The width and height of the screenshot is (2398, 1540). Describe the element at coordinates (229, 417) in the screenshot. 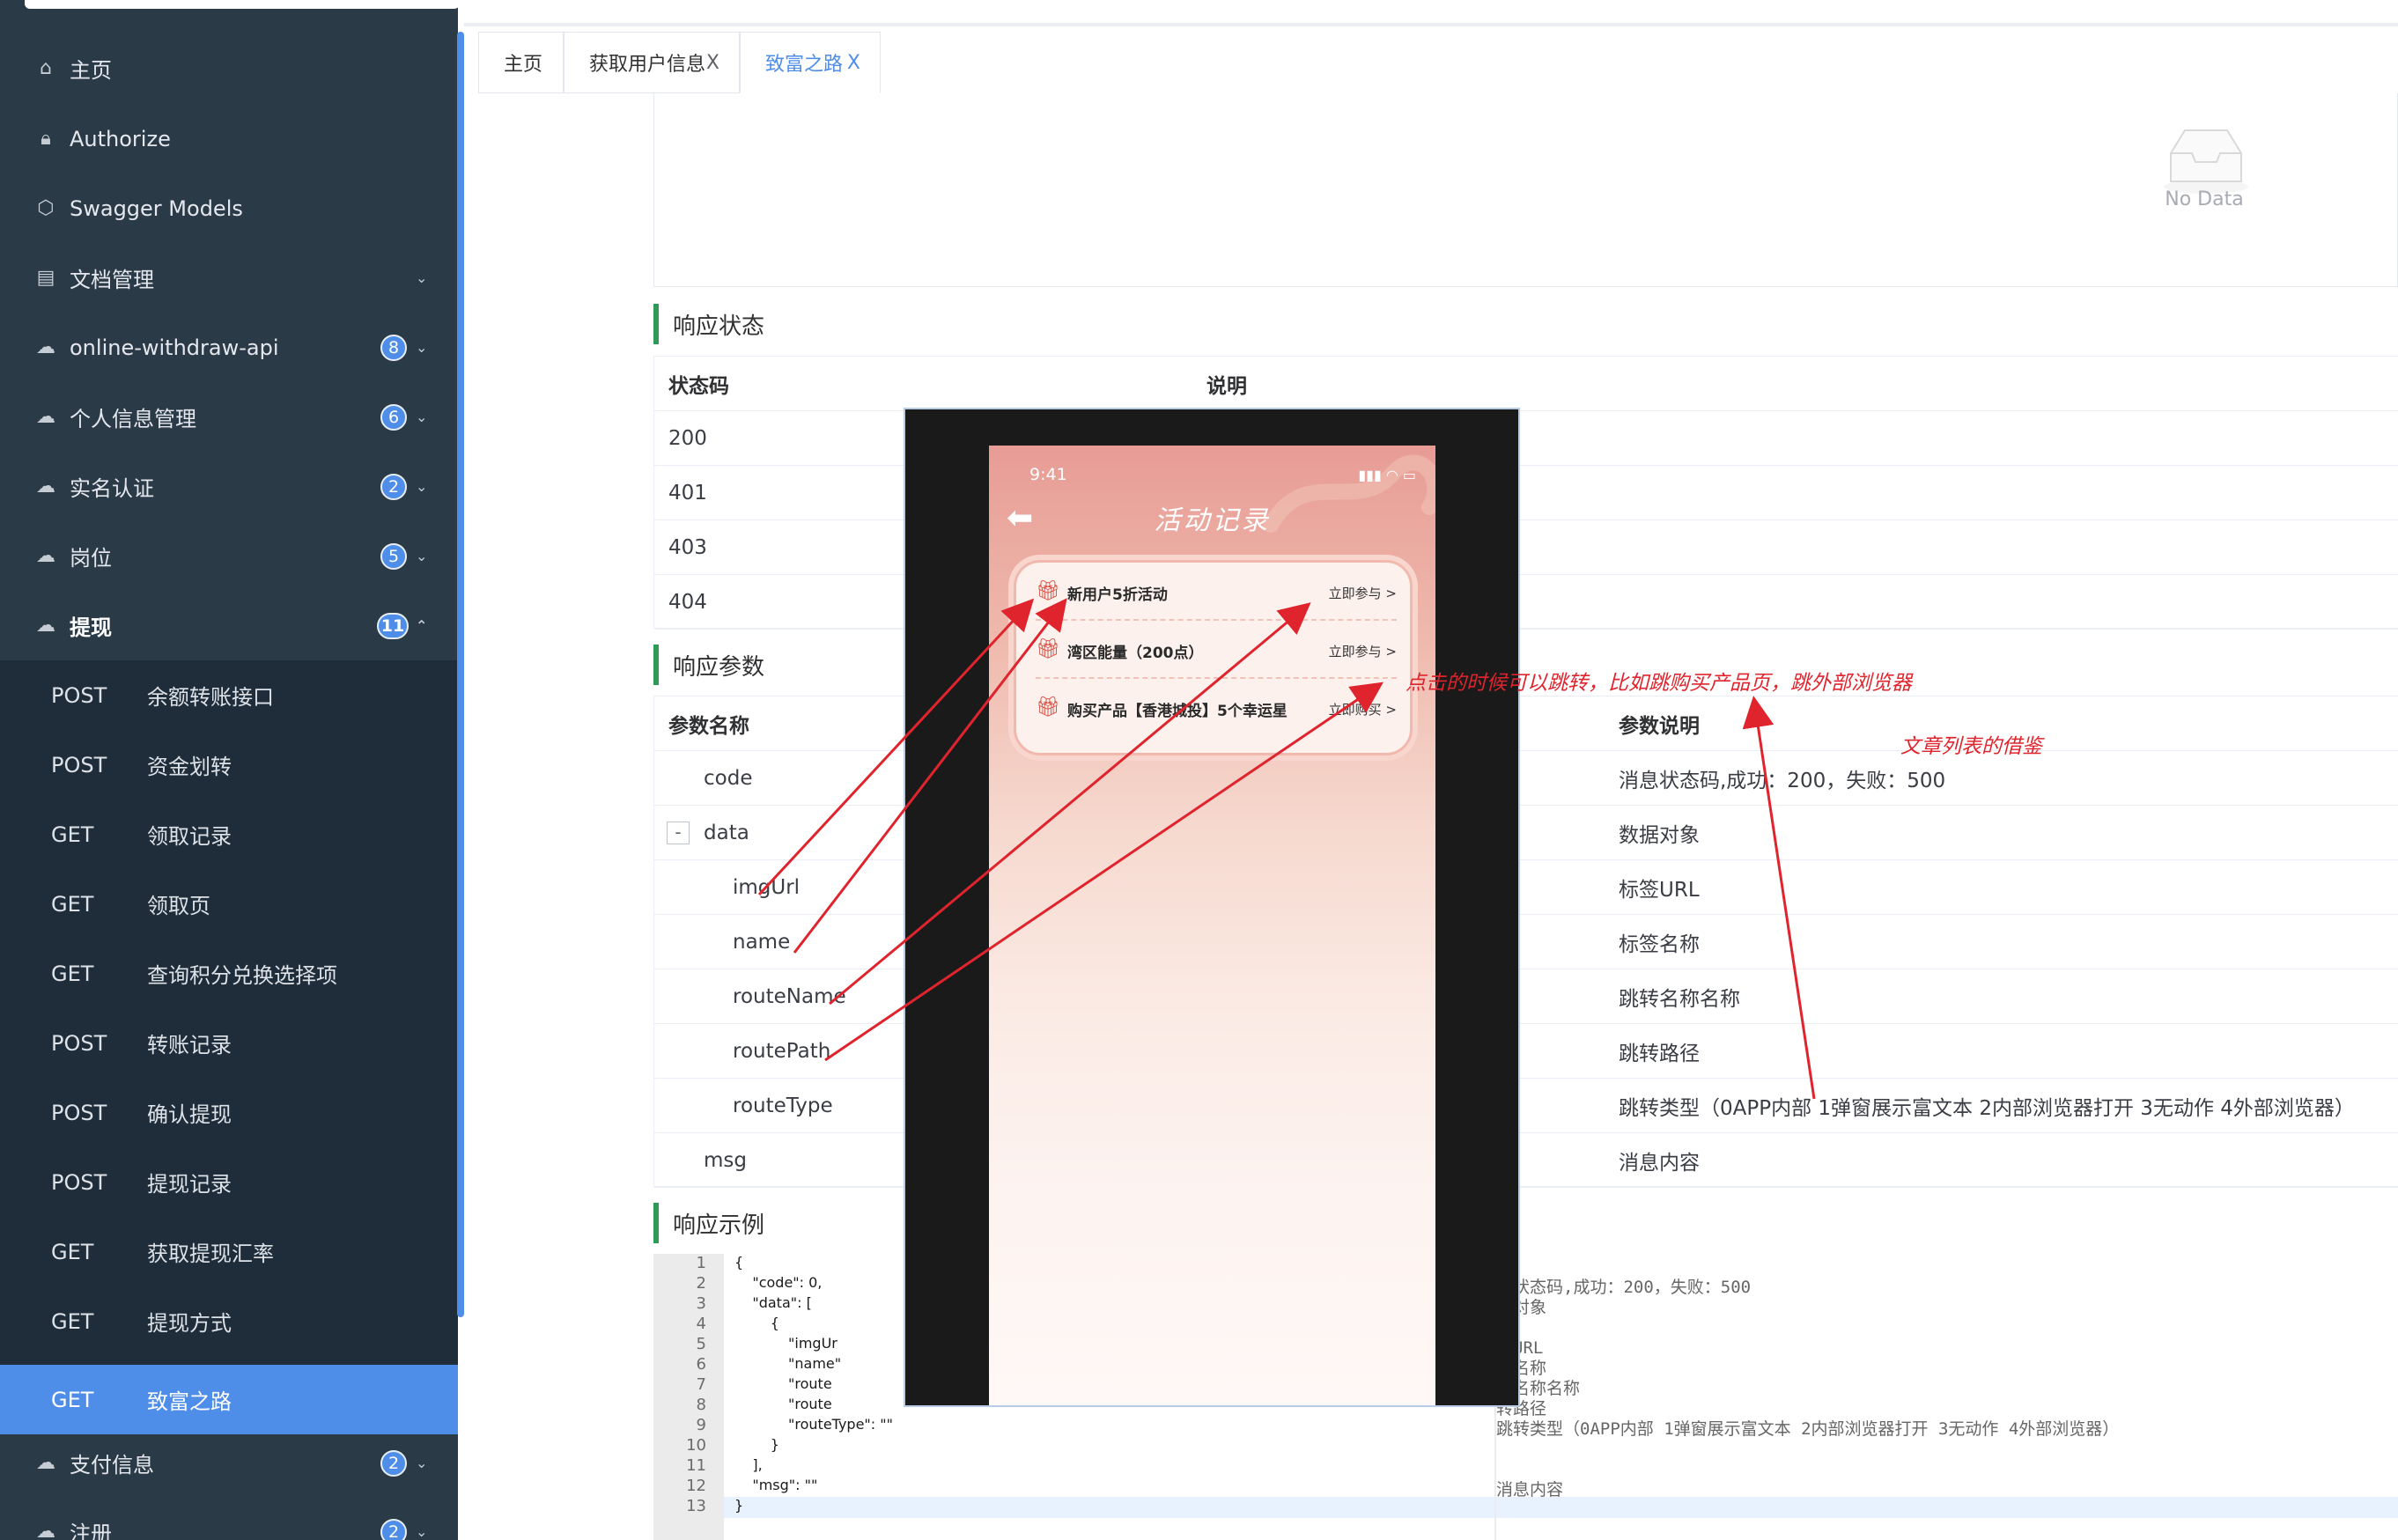

I see `sidebar-item-personal-info: ☁ 个人信息管理 6 ⌄` at that location.